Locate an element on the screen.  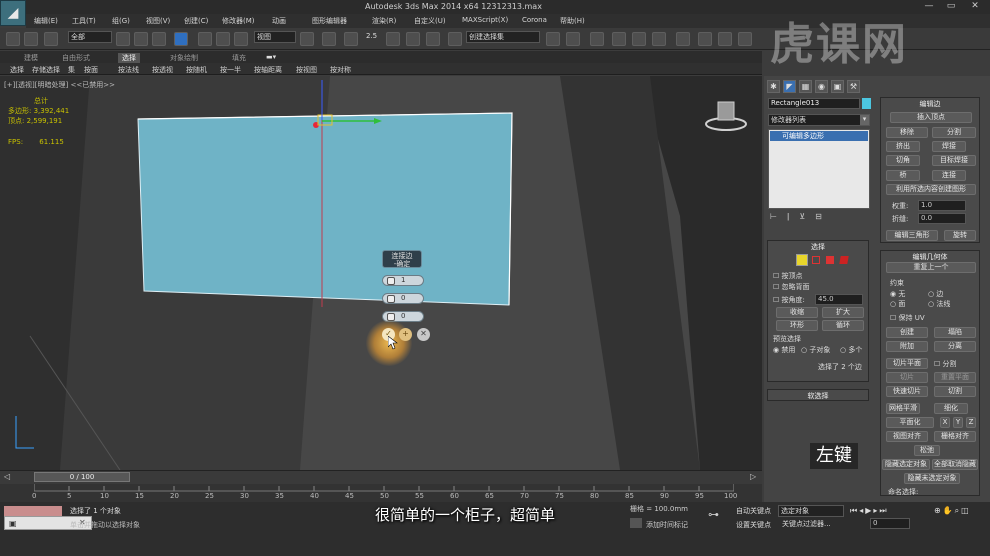
prev-frame-icon: ◁ is located at coordinates (7, 476).